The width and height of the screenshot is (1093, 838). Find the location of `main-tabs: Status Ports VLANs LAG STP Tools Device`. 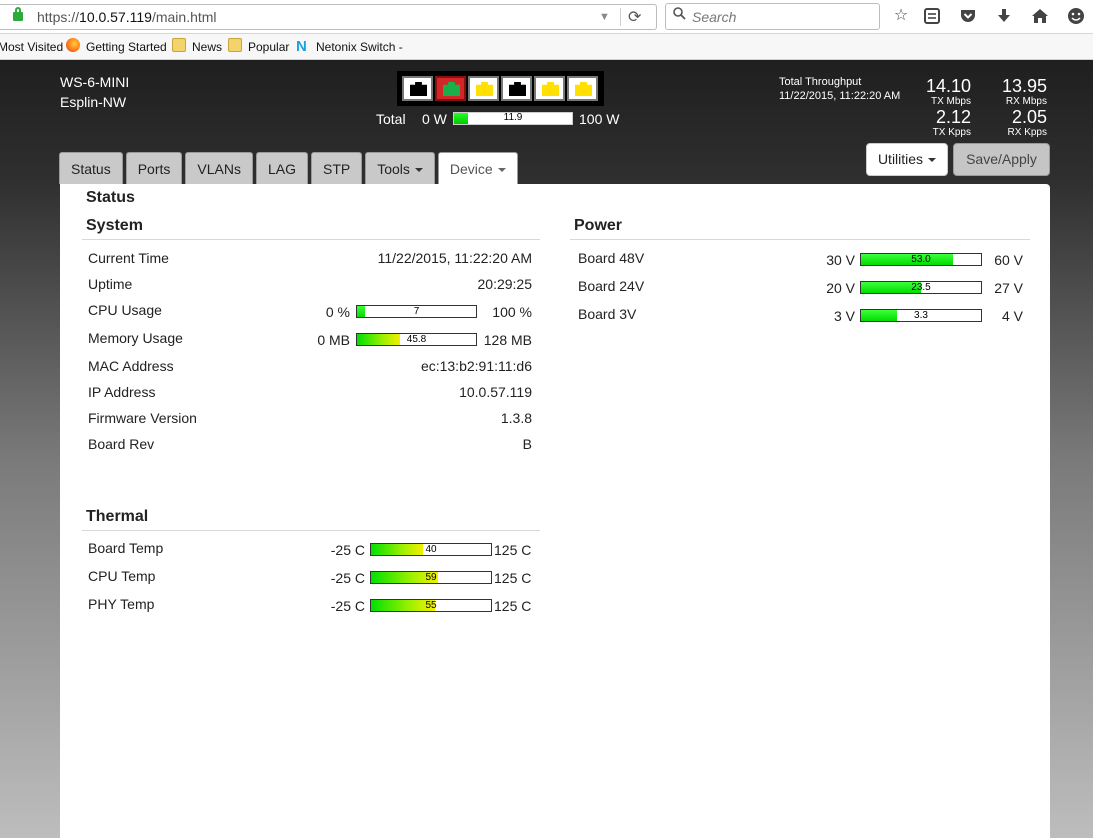

main-tabs: Status Ports VLANs LAG STP Tools Device is located at coordinates (288, 168).